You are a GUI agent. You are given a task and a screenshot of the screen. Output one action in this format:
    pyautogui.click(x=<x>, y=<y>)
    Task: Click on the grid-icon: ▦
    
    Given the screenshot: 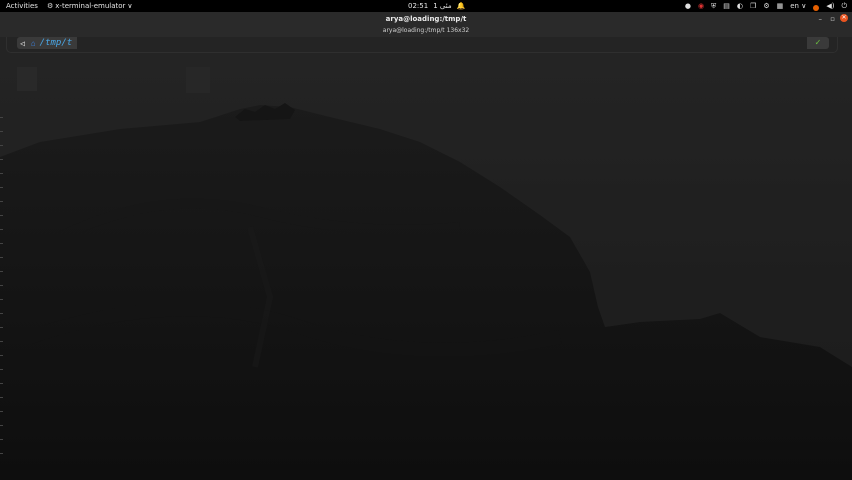 What is the action you would take?
    pyautogui.click(x=780, y=6)
    